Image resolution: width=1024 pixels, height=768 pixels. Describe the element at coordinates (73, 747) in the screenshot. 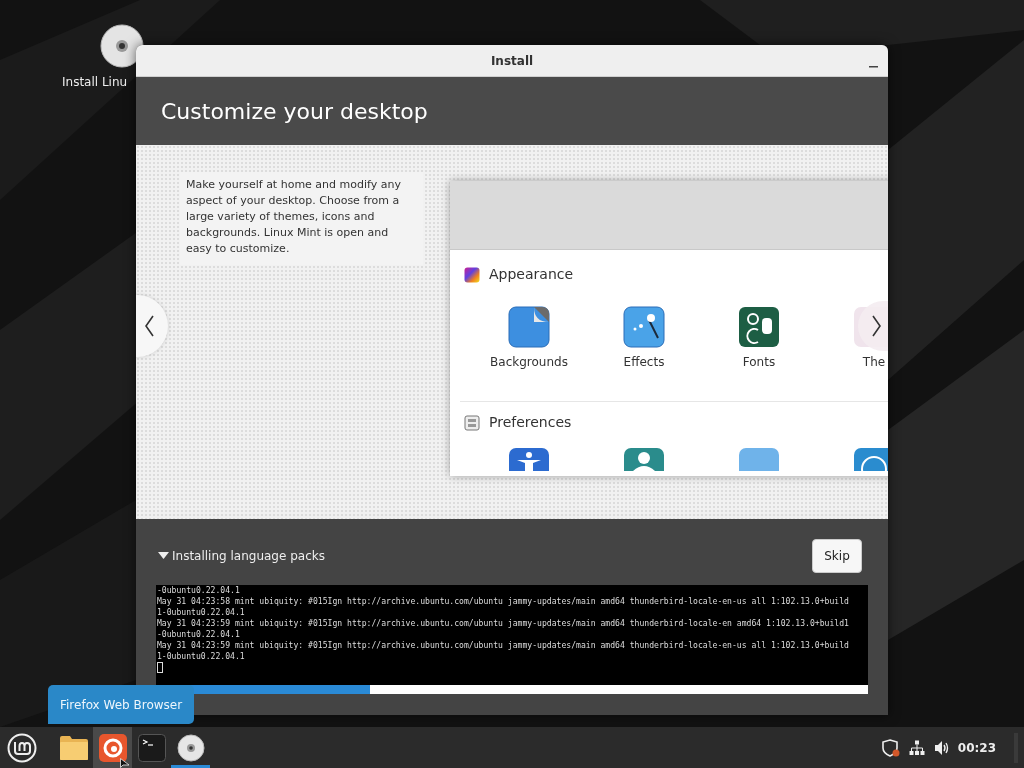

I see `folder-icon` at that location.